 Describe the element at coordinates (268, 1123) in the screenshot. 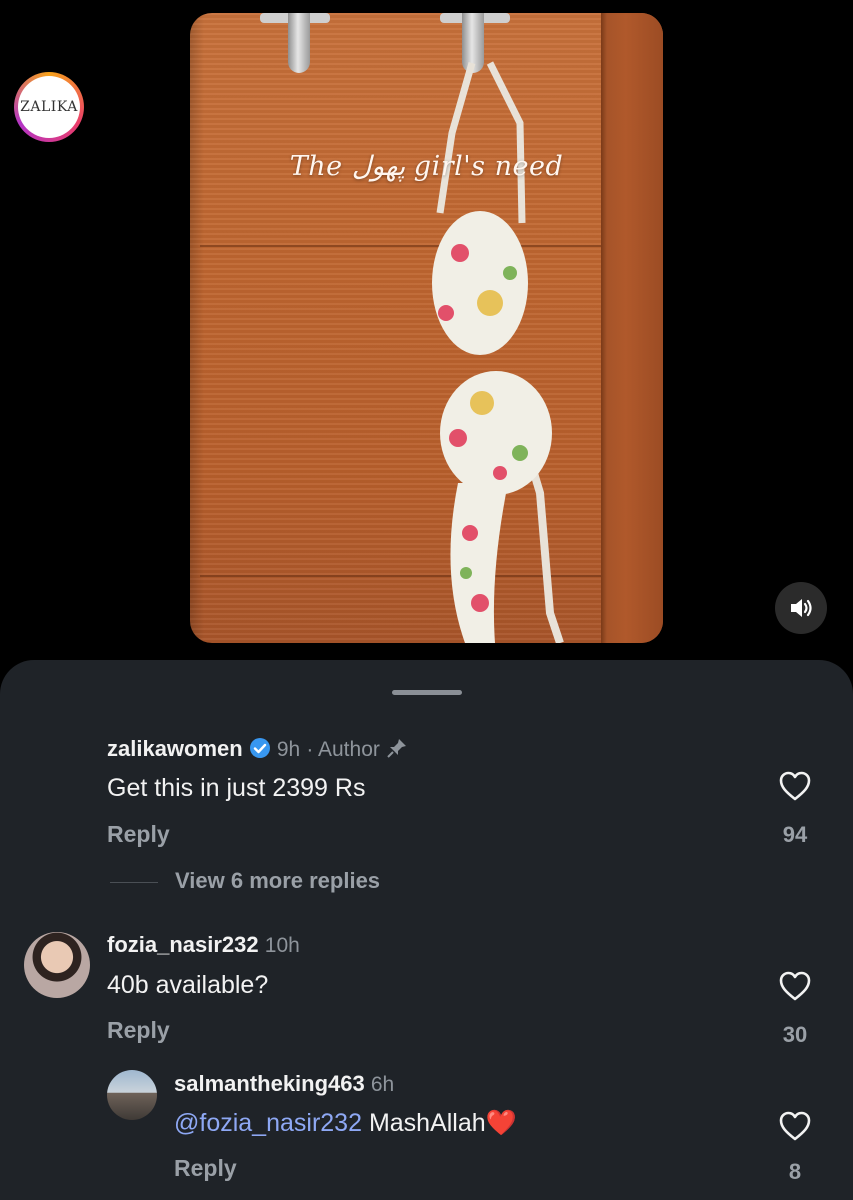

I see `mention-link: @fozia_nasir232` at that location.